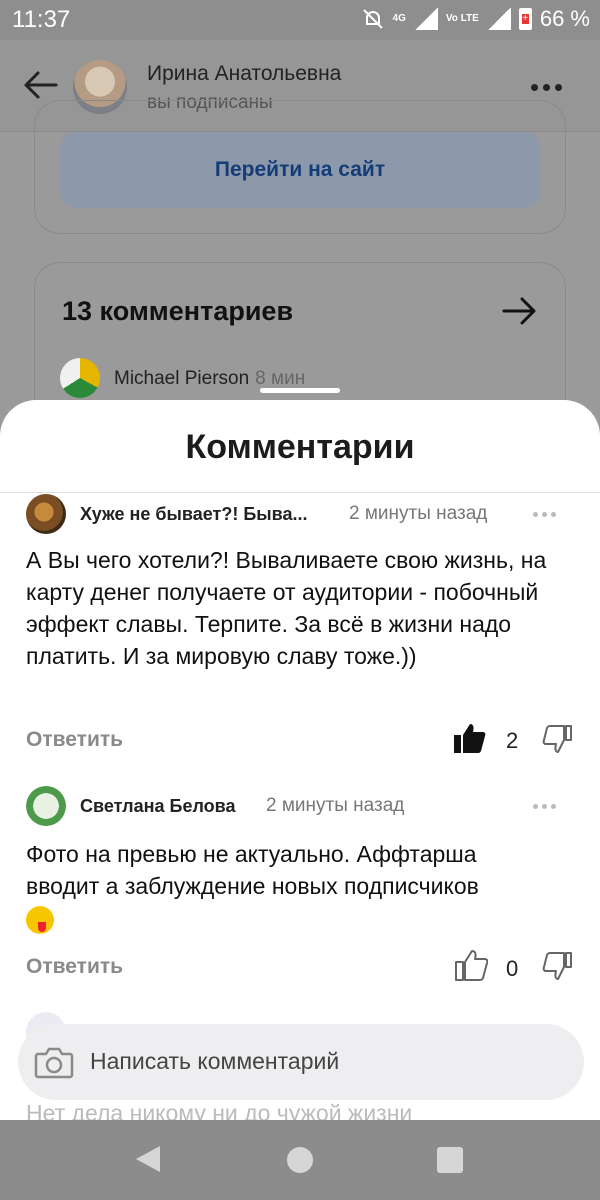  Describe the element at coordinates (158, 806) in the screenshot. I see `comment-author: Светлана Белова` at that location.